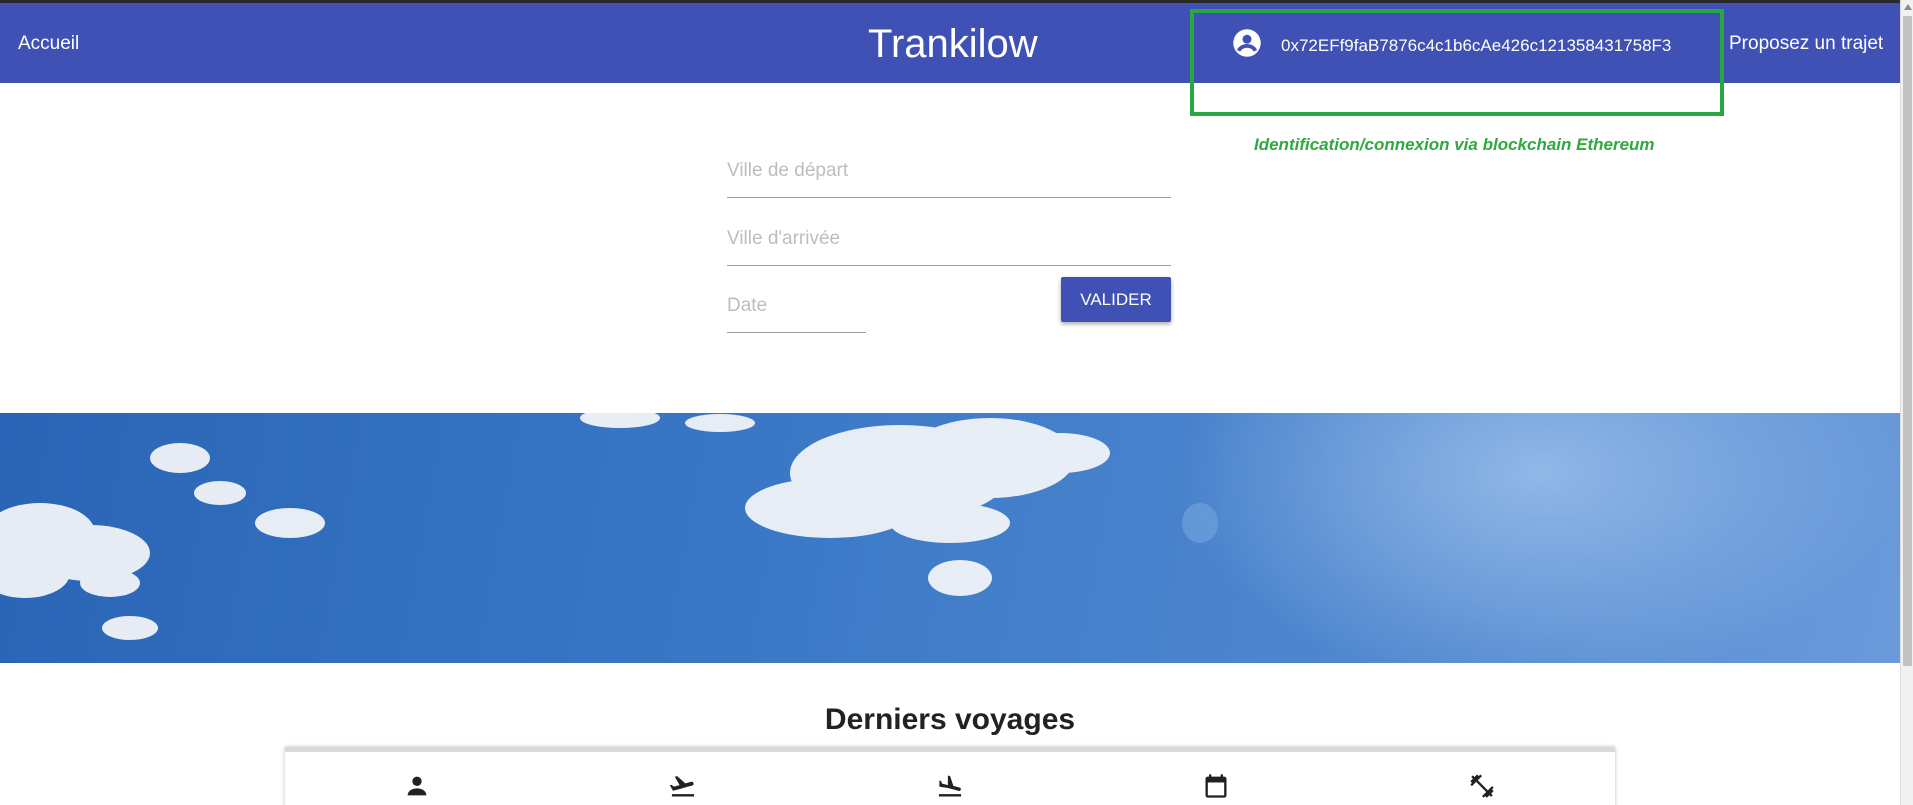  I want to click on departure-input, so click(949, 171).